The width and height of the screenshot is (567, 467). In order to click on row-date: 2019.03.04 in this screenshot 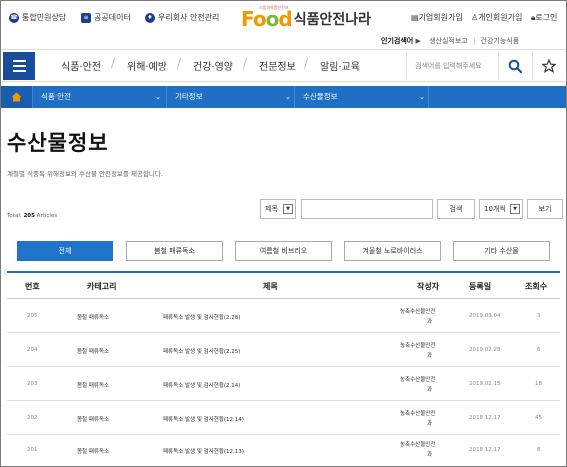, I will do `click(485, 316)`.